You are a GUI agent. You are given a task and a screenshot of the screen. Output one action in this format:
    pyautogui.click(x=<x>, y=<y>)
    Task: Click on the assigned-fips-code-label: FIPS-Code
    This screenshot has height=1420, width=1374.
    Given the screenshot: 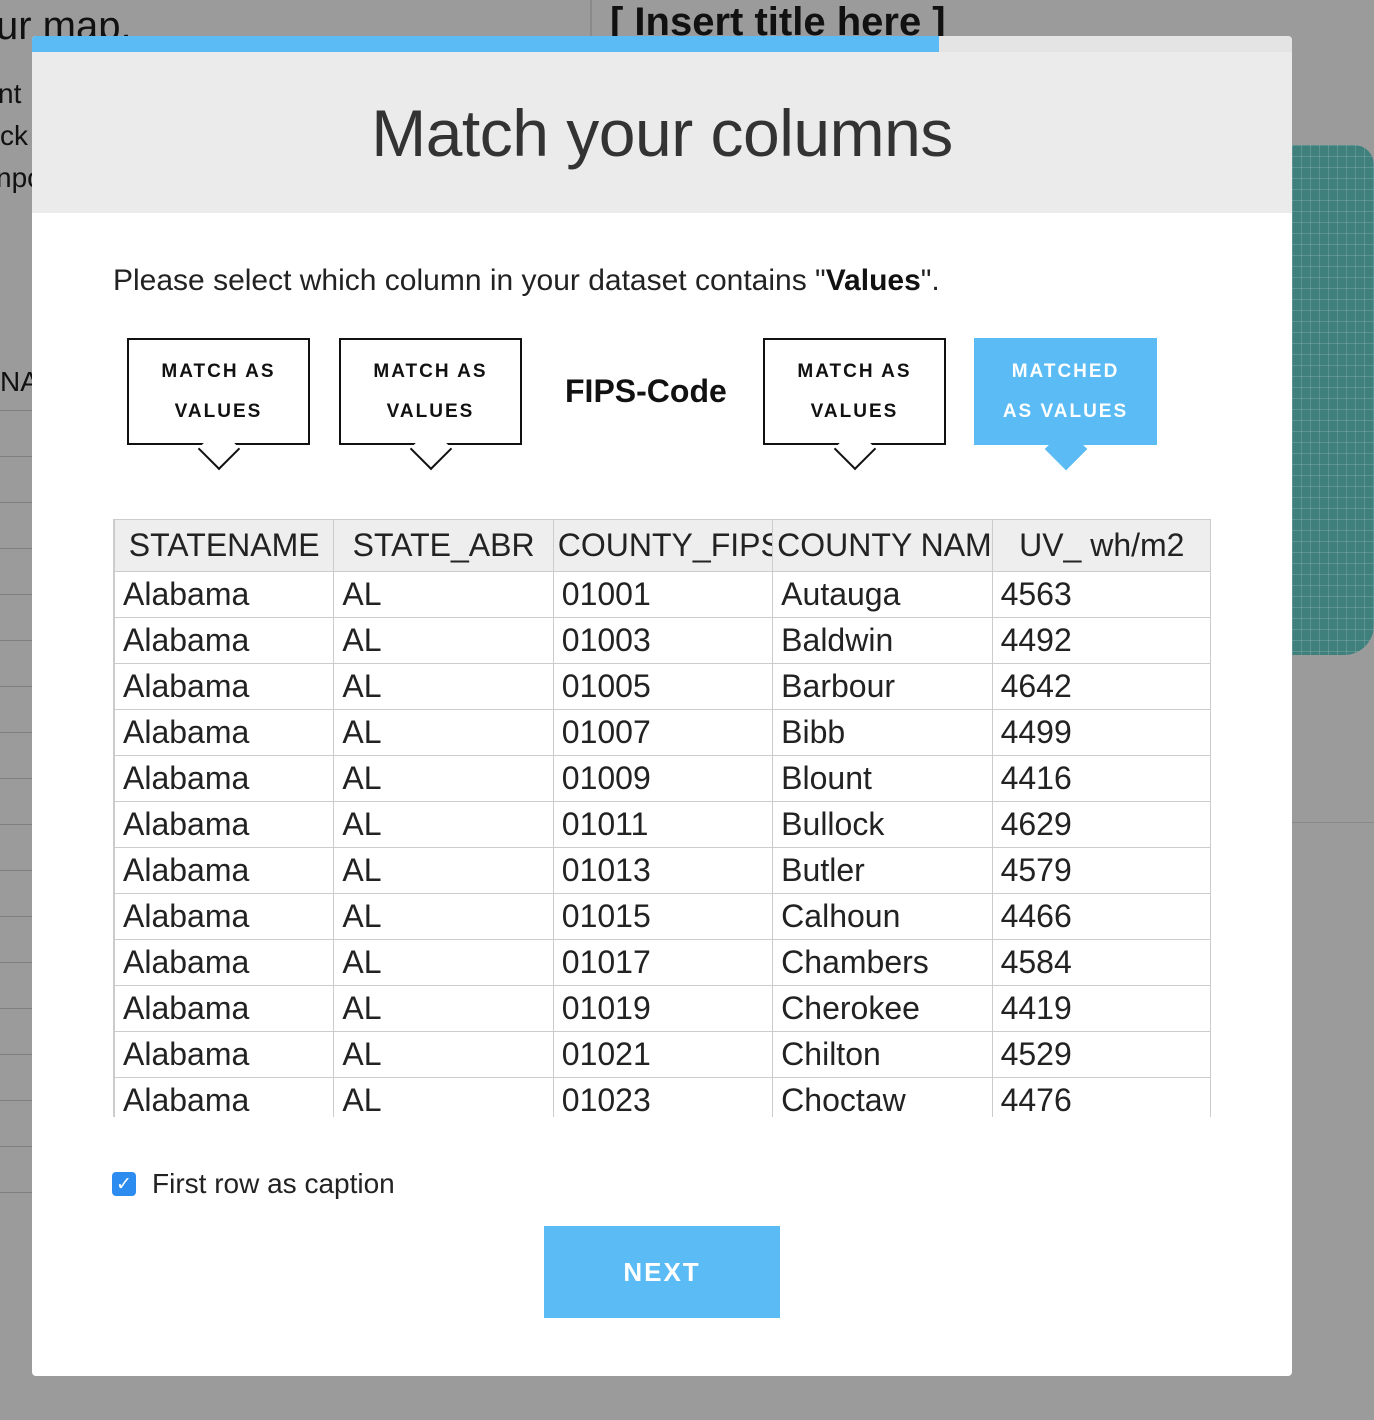 What is the action you would take?
    pyautogui.click(x=646, y=391)
    